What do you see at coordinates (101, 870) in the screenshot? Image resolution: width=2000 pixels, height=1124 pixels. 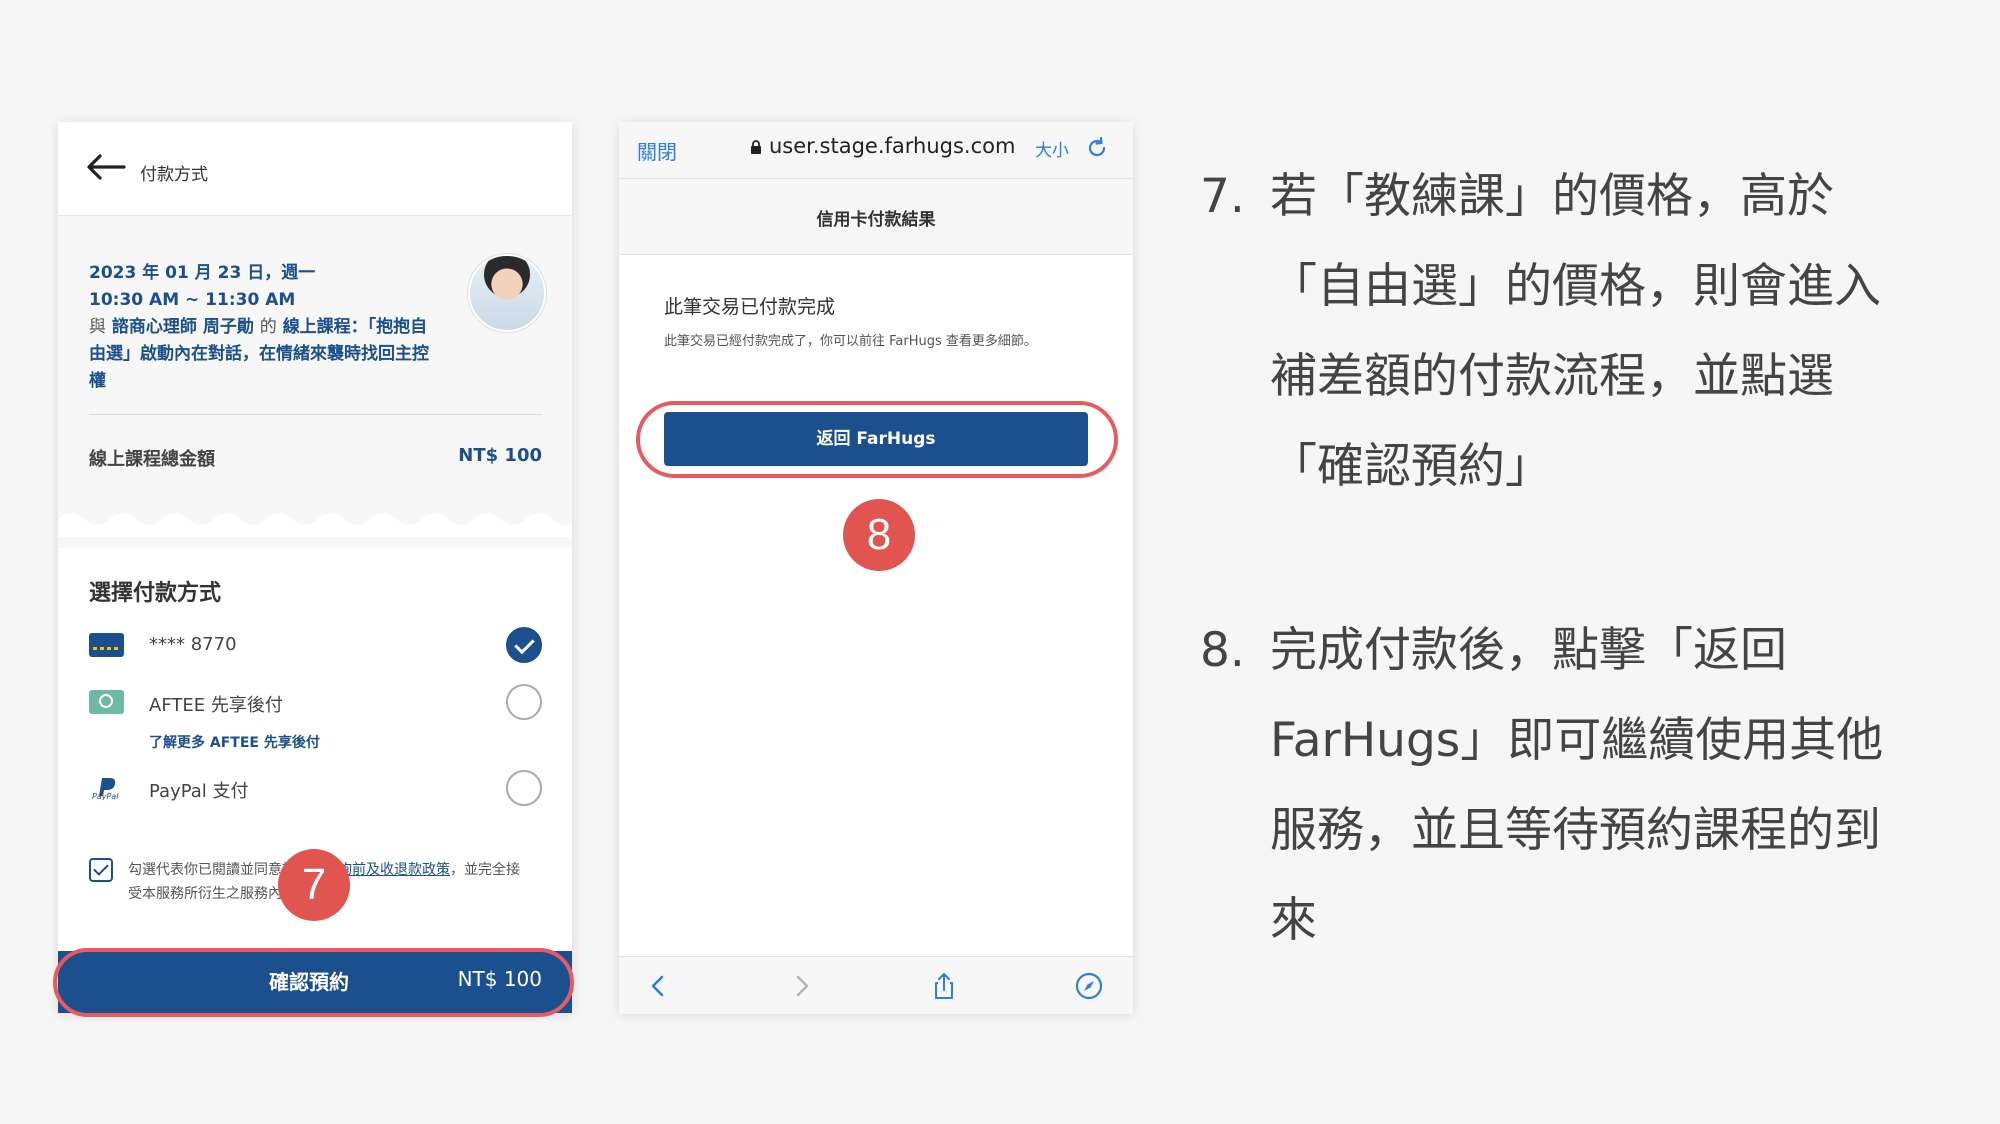 I see `agree-checkbox` at bounding box center [101, 870].